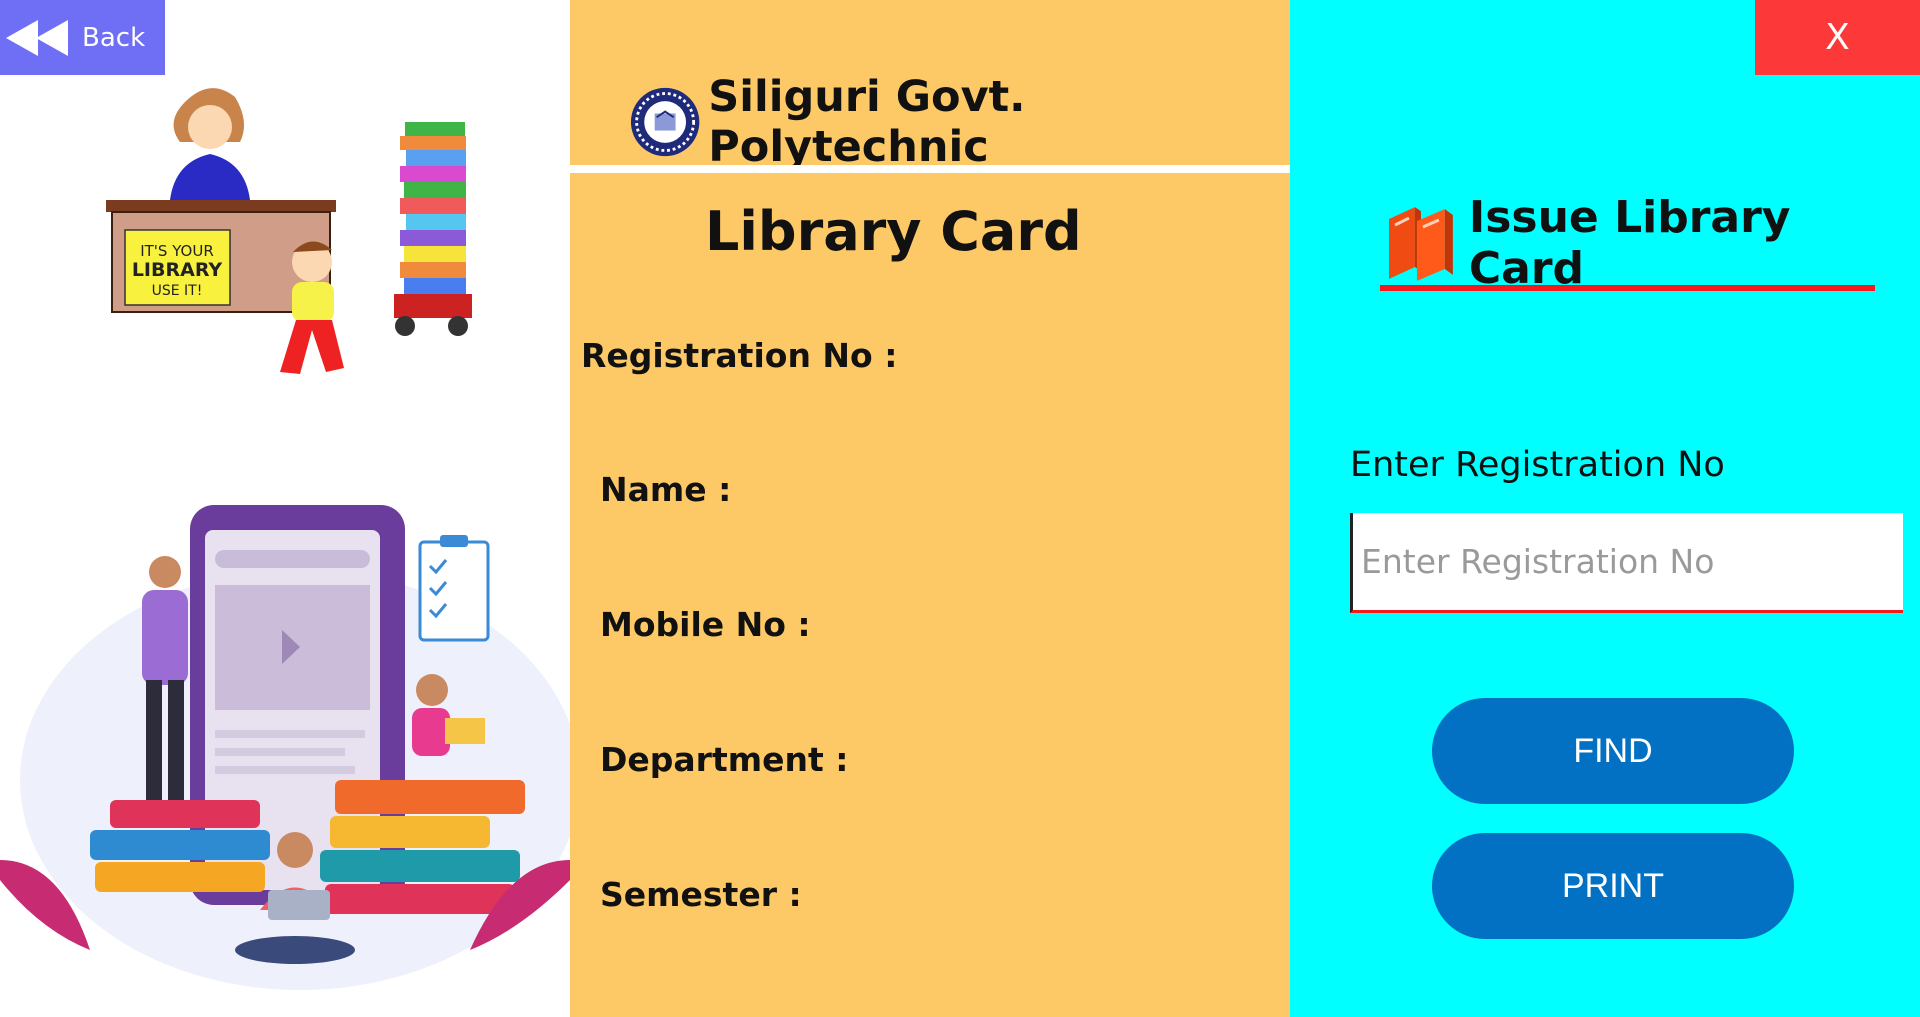 The width and height of the screenshot is (1920, 1017). I want to click on back-label: Back, so click(114, 37).